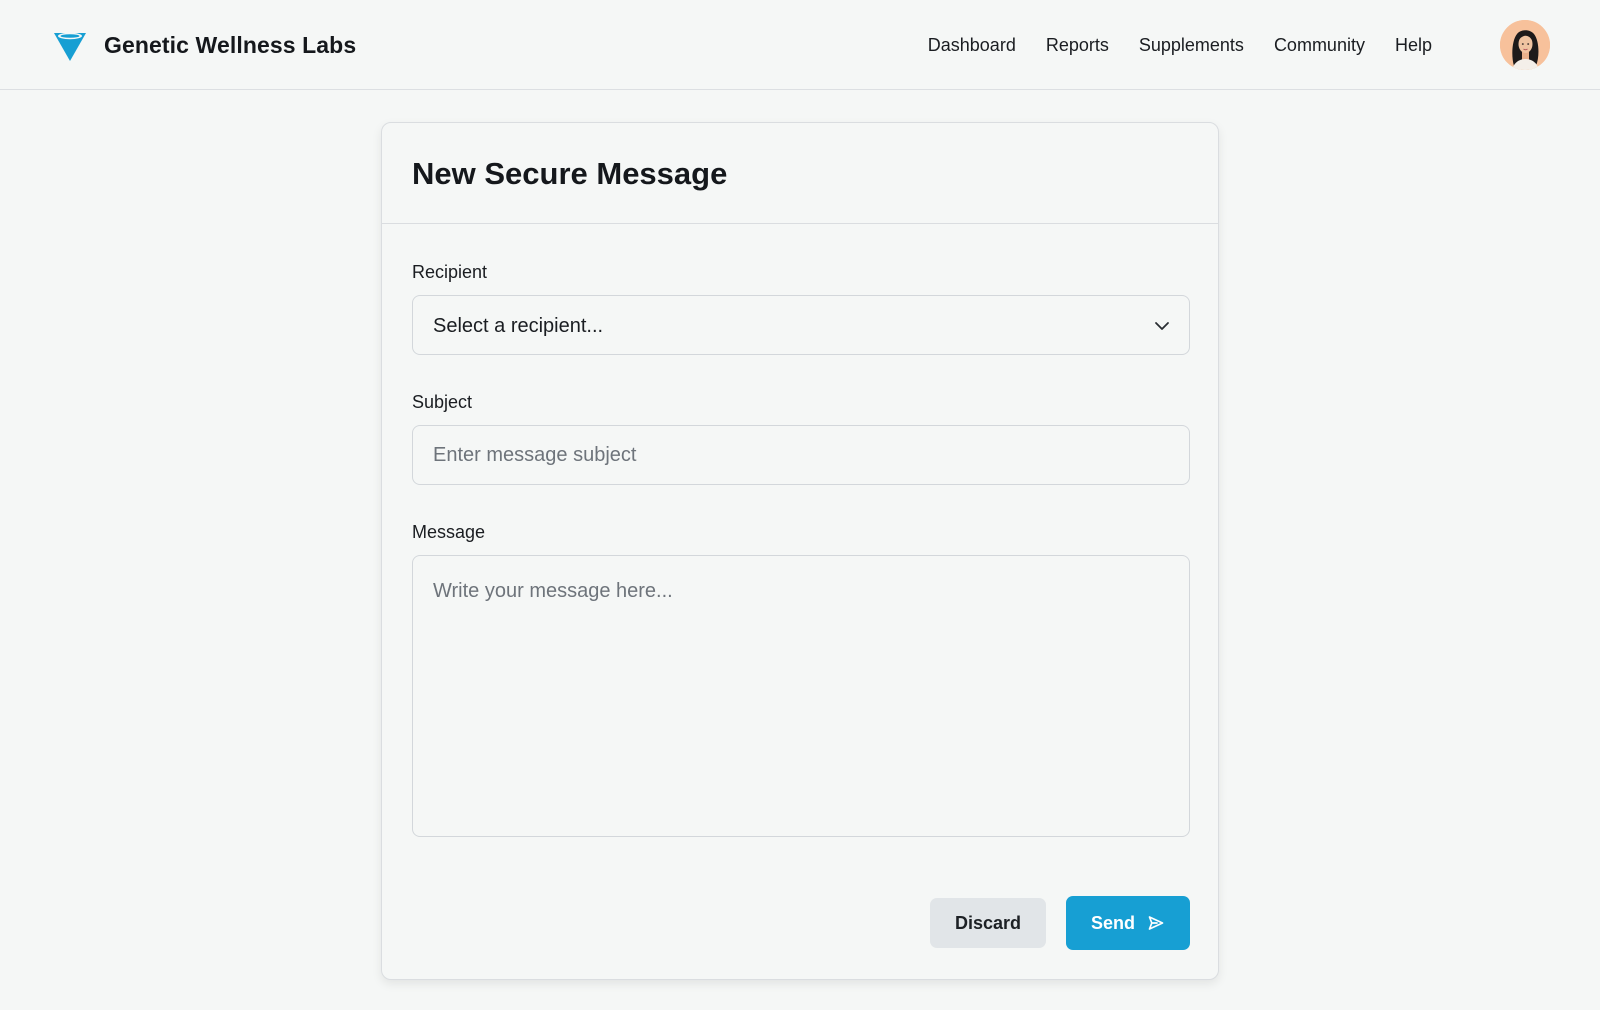 The image size is (1600, 1010). Describe the element at coordinates (1156, 923) in the screenshot. I see `send-icon` at that location.